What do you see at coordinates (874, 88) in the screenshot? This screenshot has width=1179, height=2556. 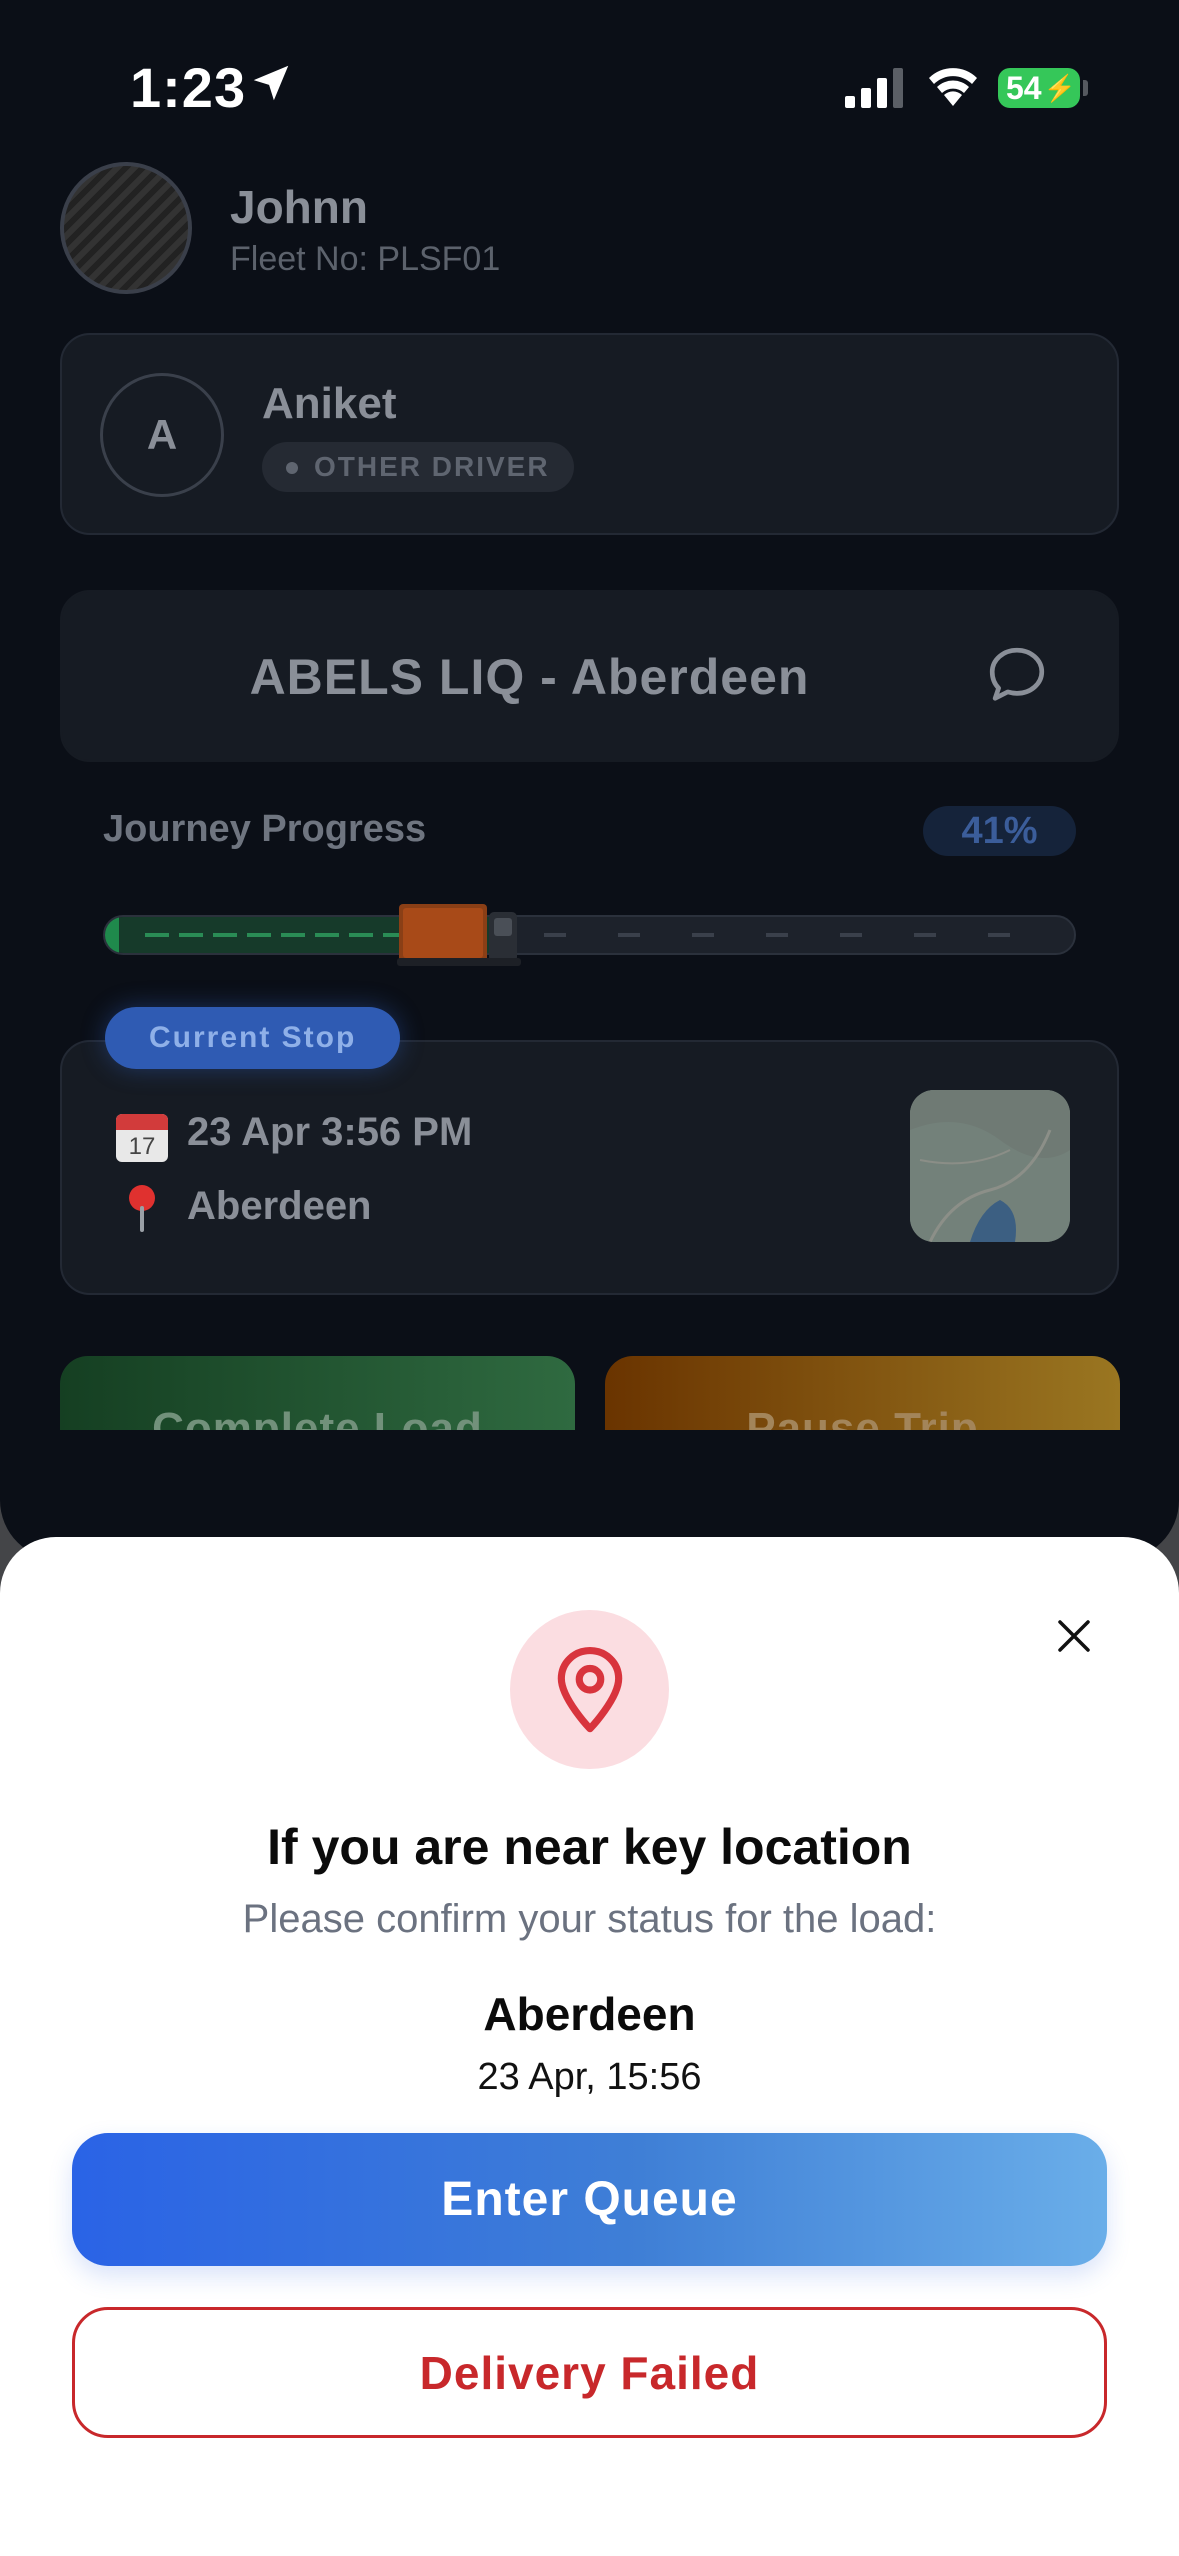 I see `cellular-signal-icon` at bounding box center [874, 88].